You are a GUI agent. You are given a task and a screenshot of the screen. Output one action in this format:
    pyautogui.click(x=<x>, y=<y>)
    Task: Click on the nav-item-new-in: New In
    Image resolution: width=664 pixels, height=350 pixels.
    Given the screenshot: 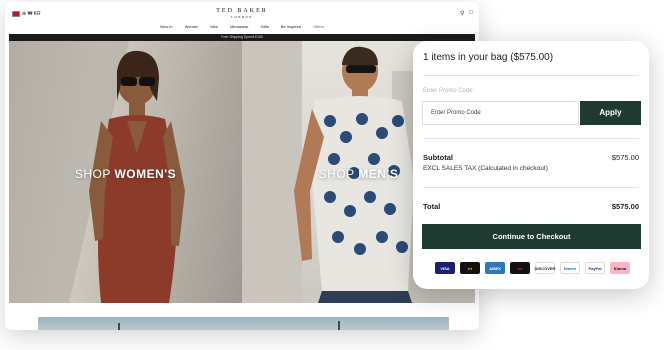 What is the action you would take?
    pyautogui.click(x=166, y=26)
    